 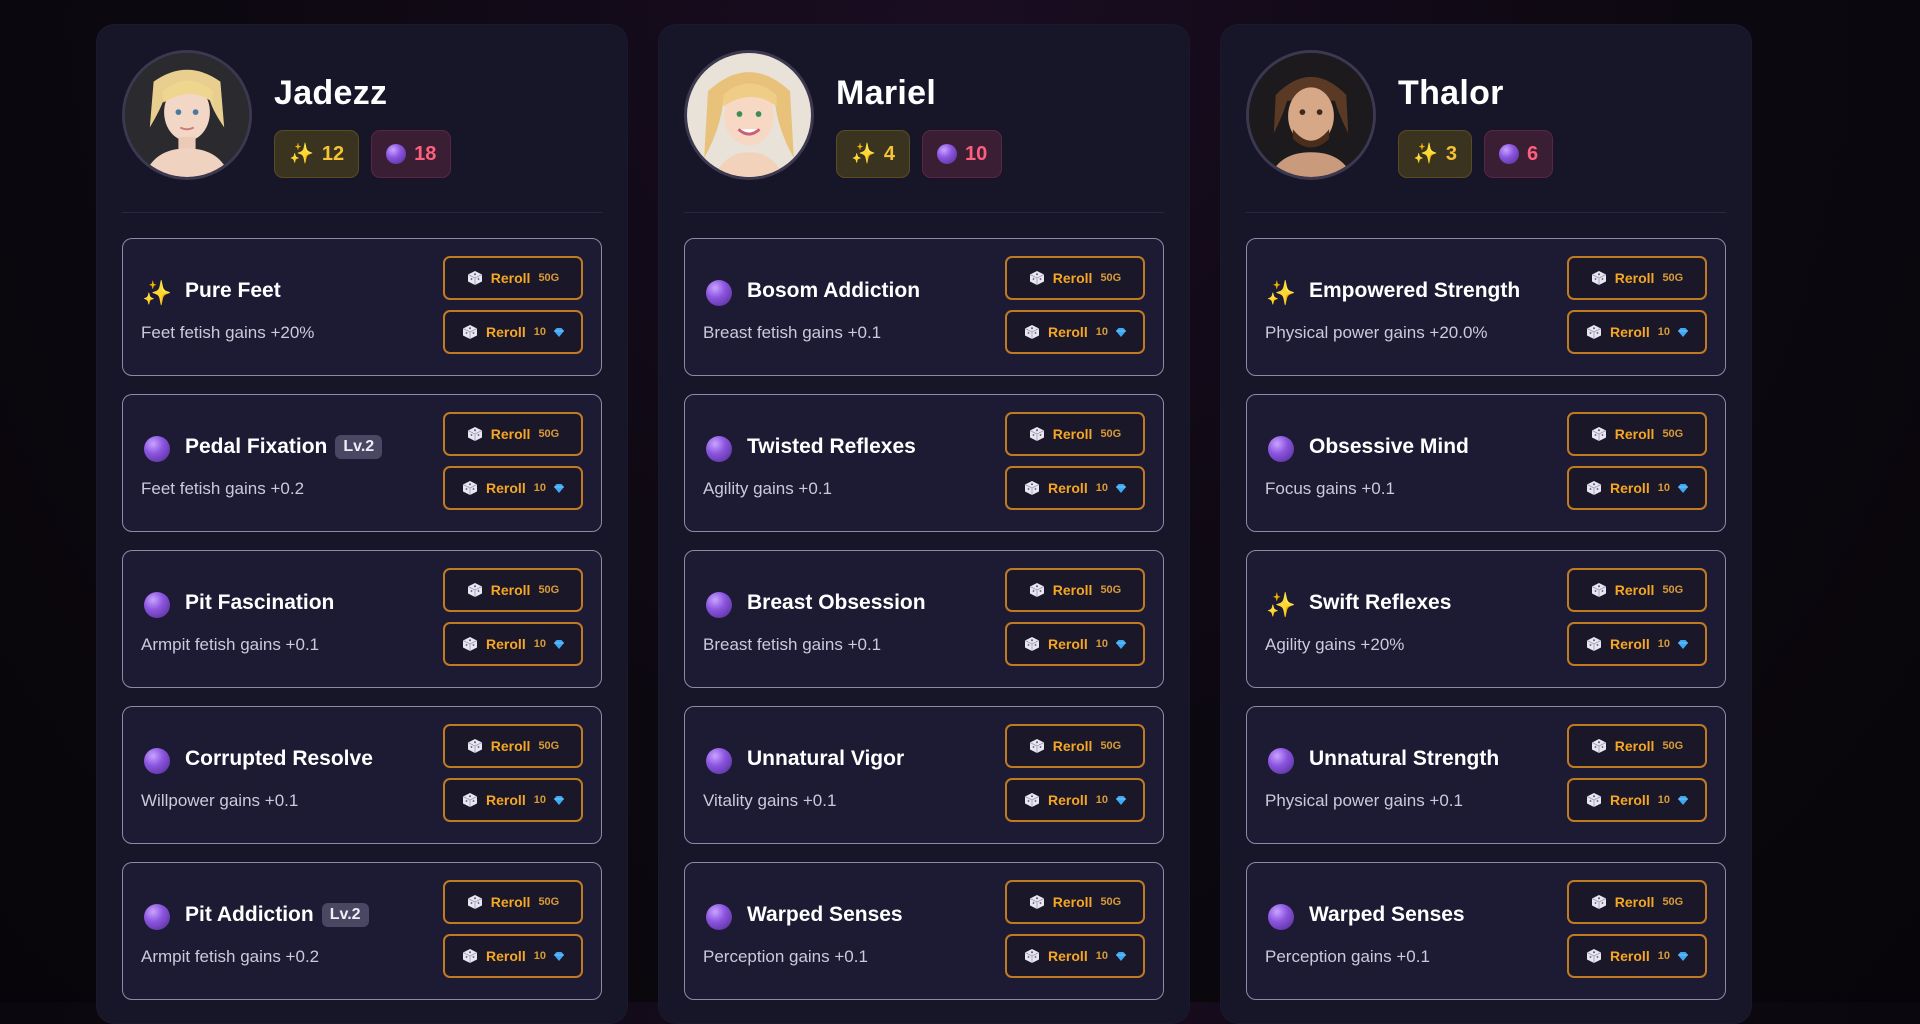 What do you see at coordinates (317, 154) in the screenshot?
I see `sparkle-counter: ✨ 12` at bounding box center [317, 154].